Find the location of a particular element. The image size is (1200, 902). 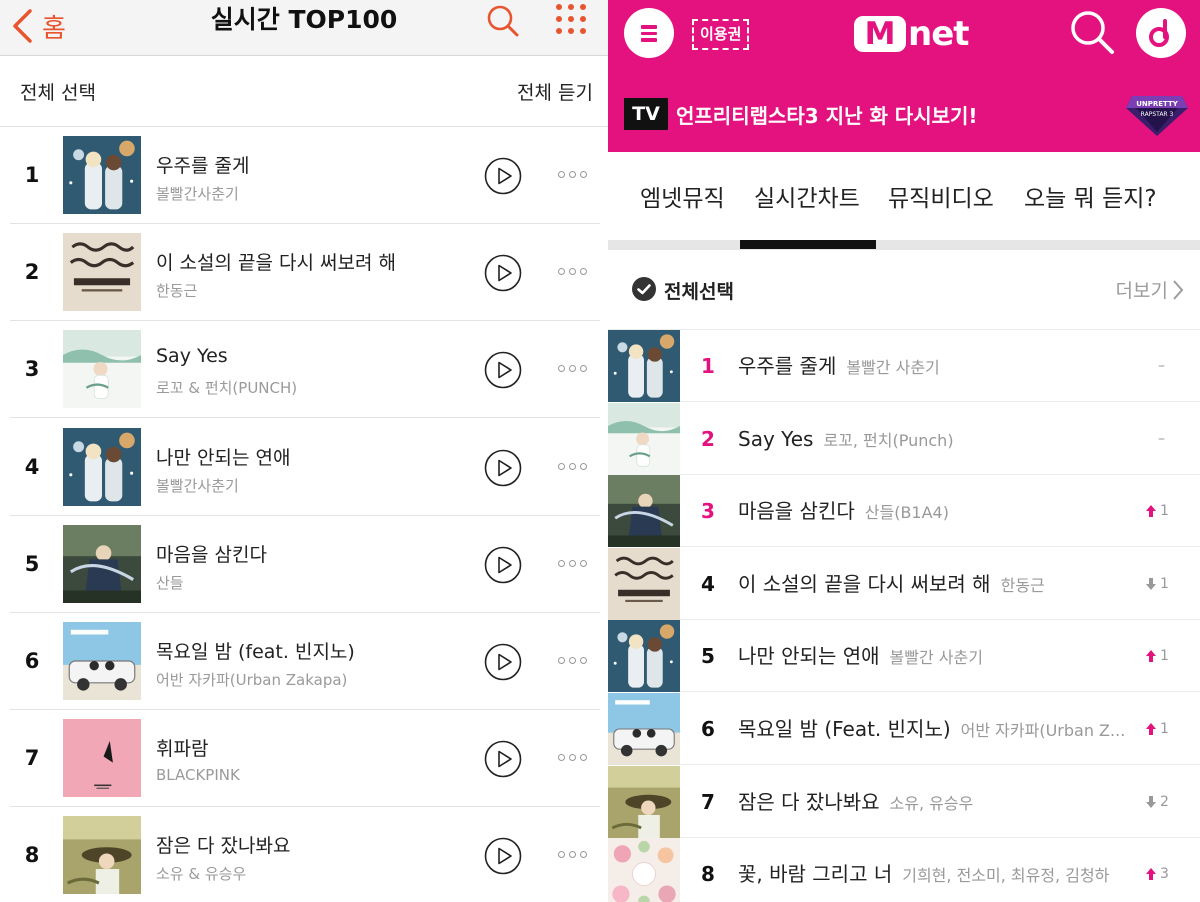

track-title: 잠은 다 잤나봐요 is located at coordinates (223, 844).